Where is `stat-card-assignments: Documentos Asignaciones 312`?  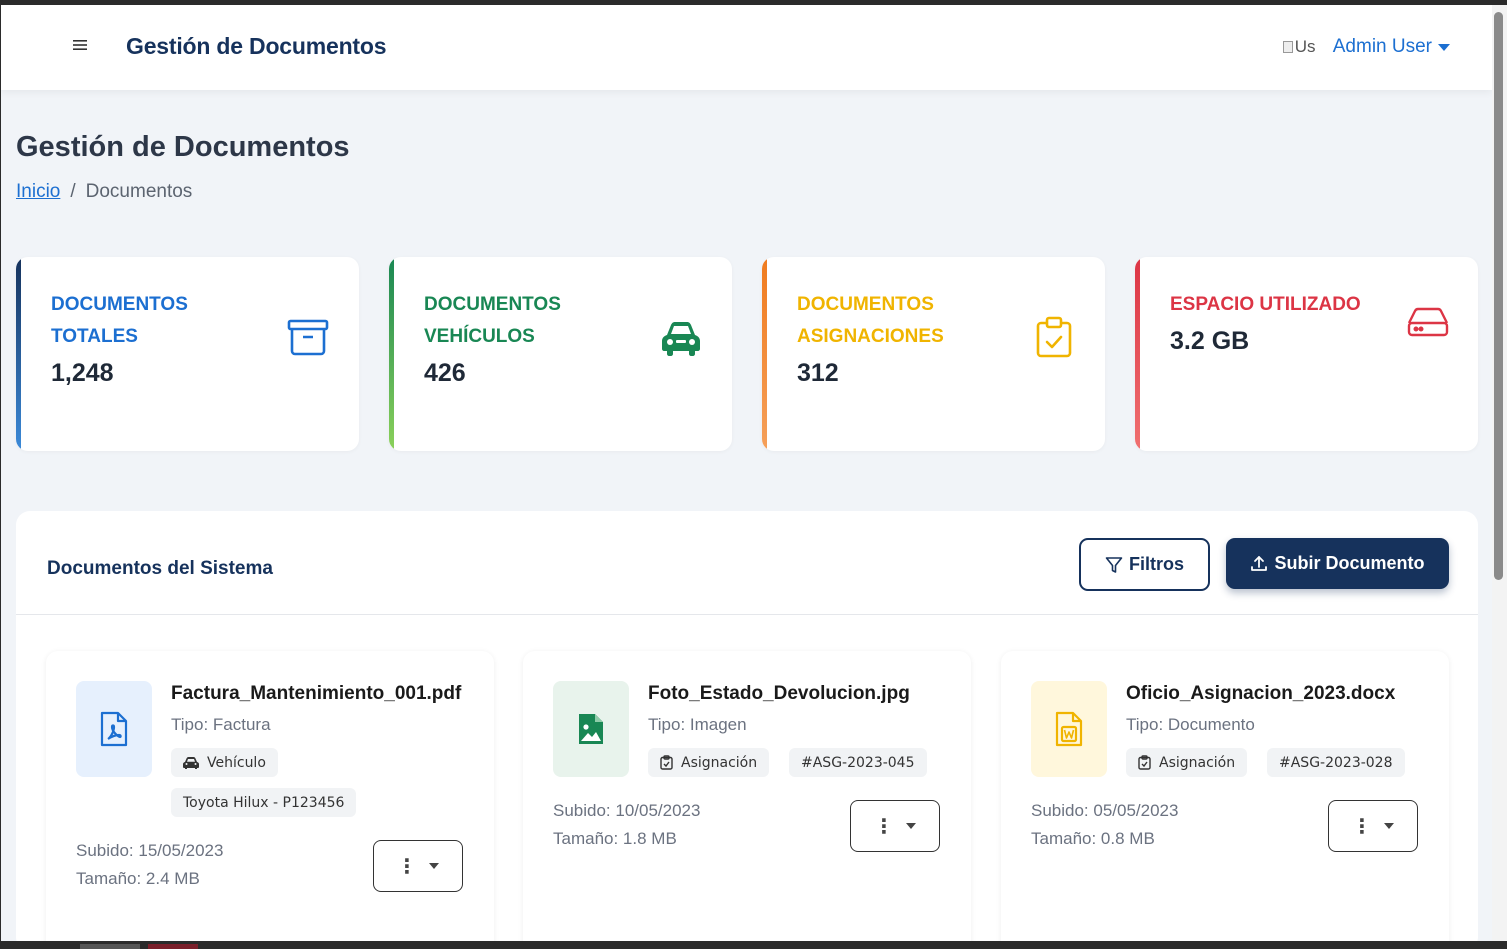 stat-card-assignments: Documentos Asignaciones 312 is located at coordinates (933, 354).